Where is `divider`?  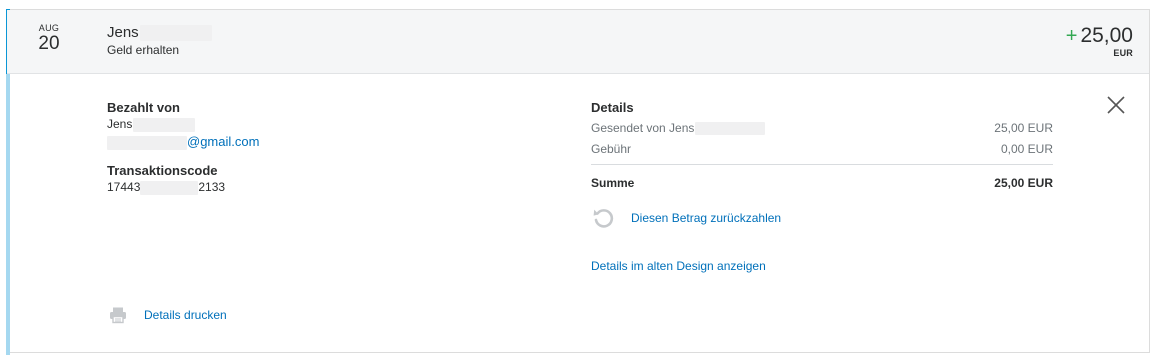
divider is located at coordinates (822, 164).